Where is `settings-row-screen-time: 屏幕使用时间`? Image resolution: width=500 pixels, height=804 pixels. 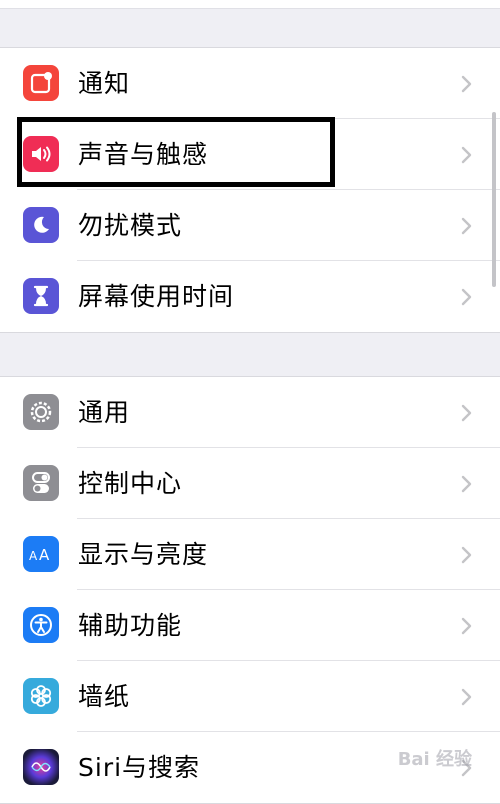
settings-row-screen-time: 屏幕使用时间 is located at coordinates (250, 296).